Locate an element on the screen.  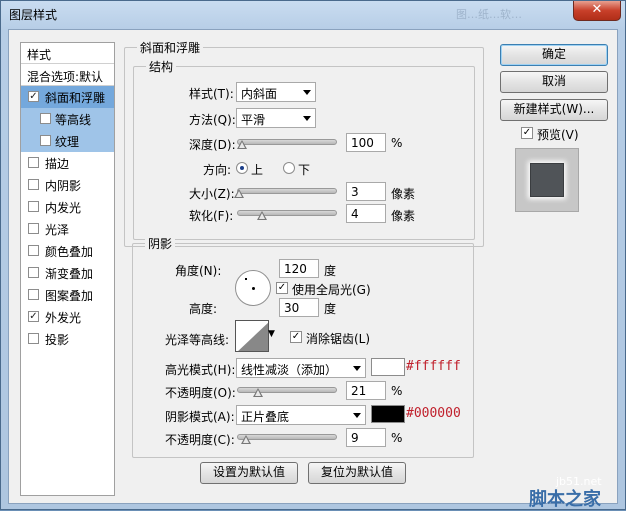
style-item-label: 投影 is located at coordinates (57, 340).